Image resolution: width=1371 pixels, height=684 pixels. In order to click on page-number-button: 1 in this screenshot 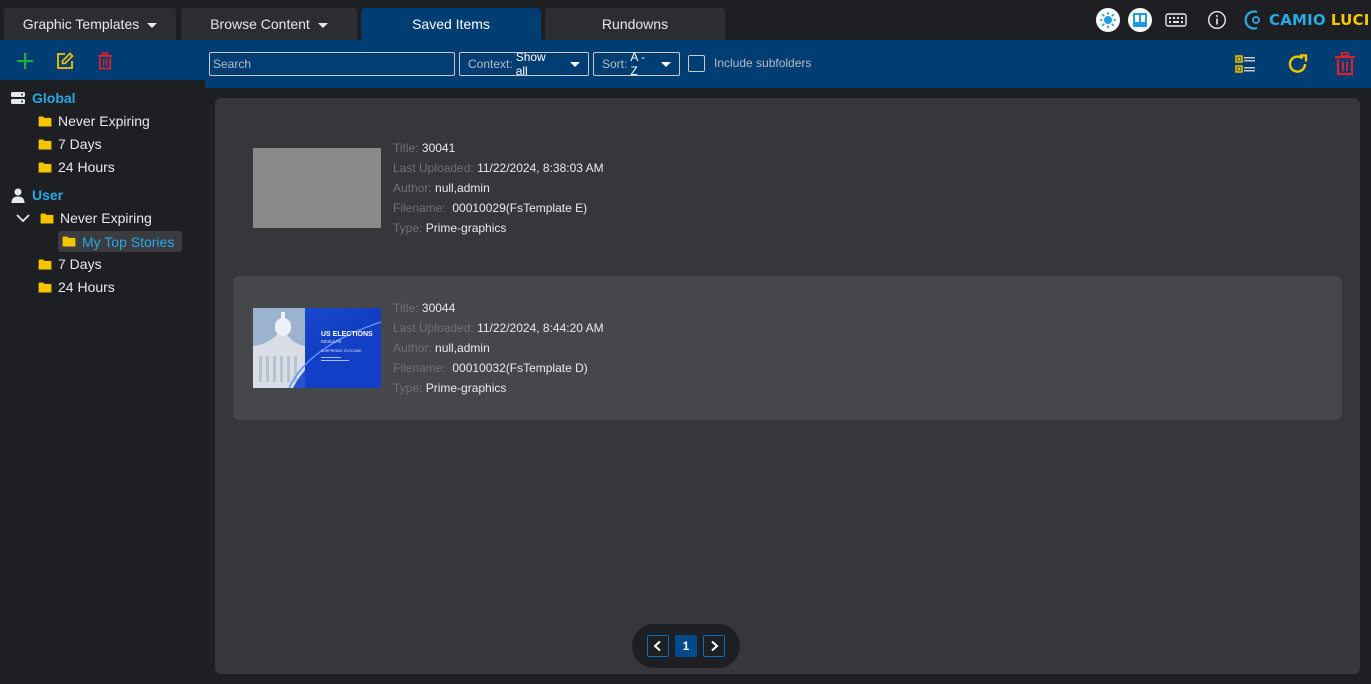, I will do `click(686, 646)`.